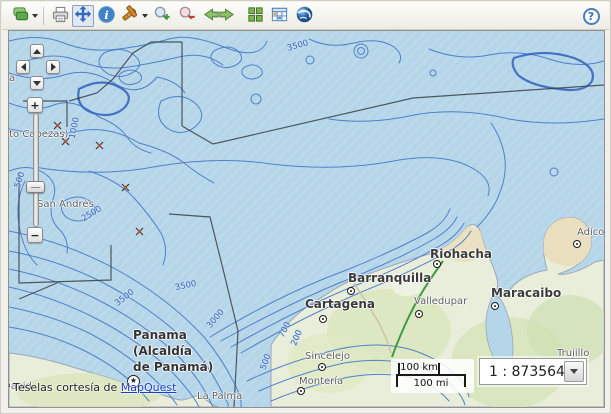 Image resolution: width=611 pixels, height=414 pixels. I want to click on measure-ruler-icon, so click(130, 16).